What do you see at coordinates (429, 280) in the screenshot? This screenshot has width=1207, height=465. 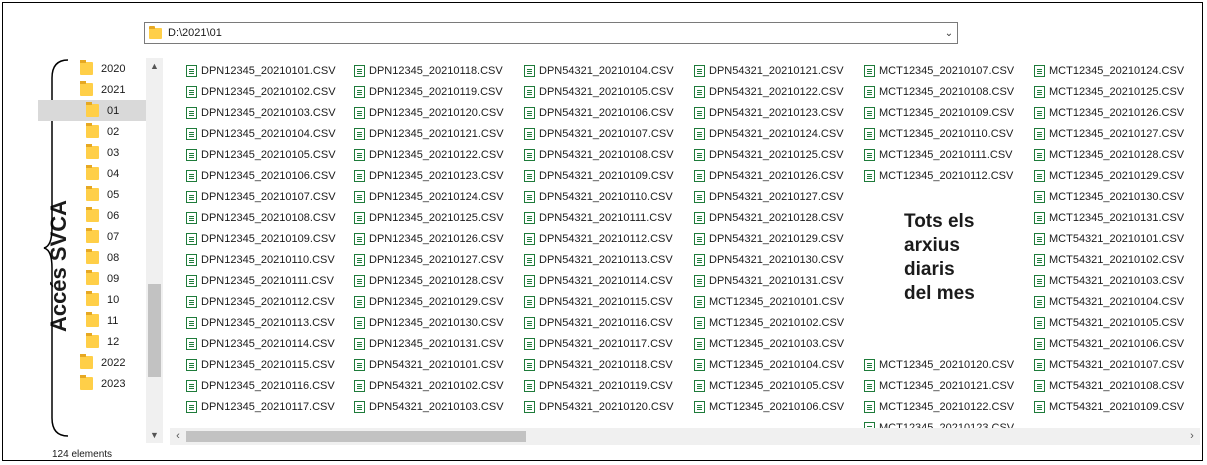 I see `file-item: DPN12345_20210128.CSV` at bounding box center [429, 280].